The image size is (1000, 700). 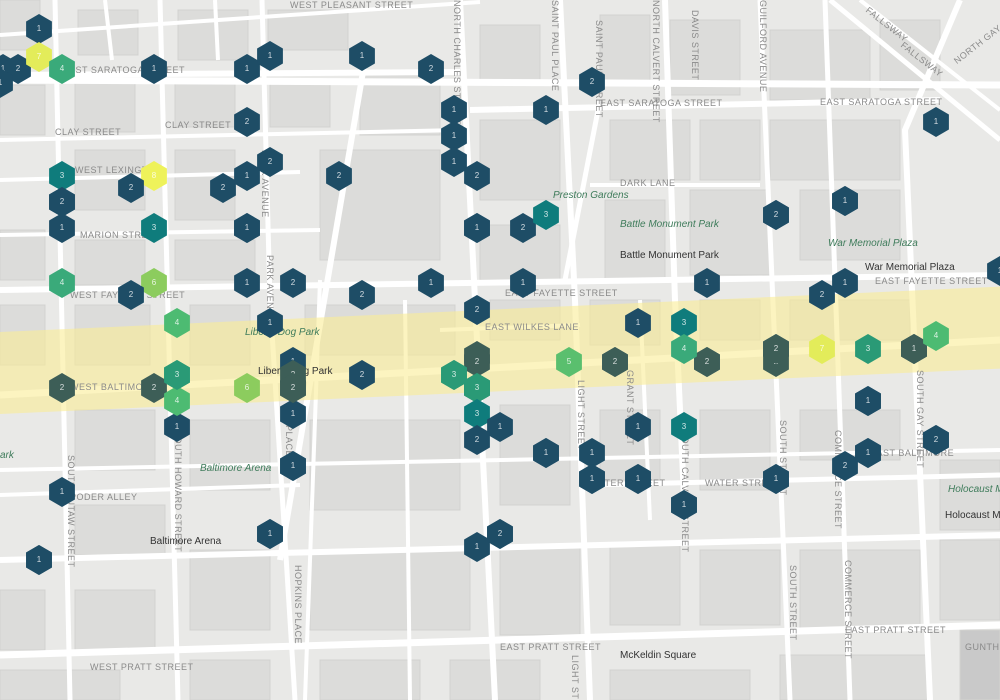 What do you see at coordinates (591, 195) in the screenshot?
I see `place-label: Preston Gardens` at bounding box center [591, 195].